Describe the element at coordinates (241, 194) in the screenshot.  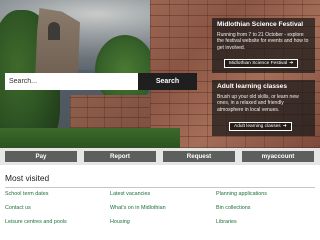
I see `link-planning-applications: Planning applications` at that location.